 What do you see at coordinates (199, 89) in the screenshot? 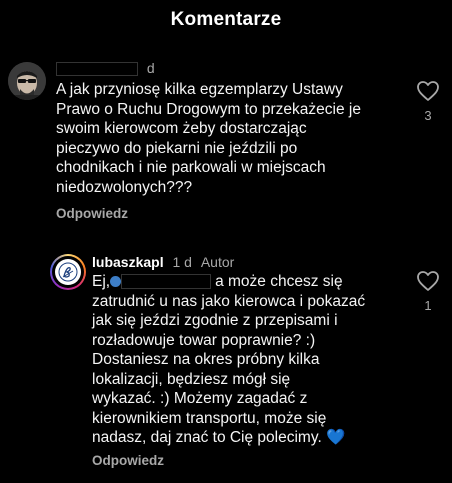
I see `comment-line: A jak przyniosę kilka egzemplarzy Ustawy` at bounding box center [199, 89].